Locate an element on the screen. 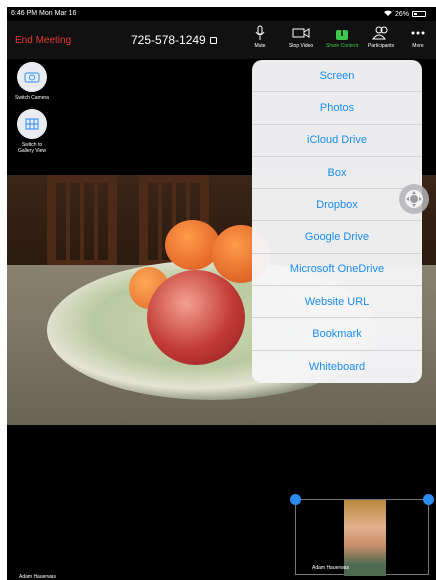 The image size is (436, 580). share-option-photos: Photos is located at coordinates (337, 108).